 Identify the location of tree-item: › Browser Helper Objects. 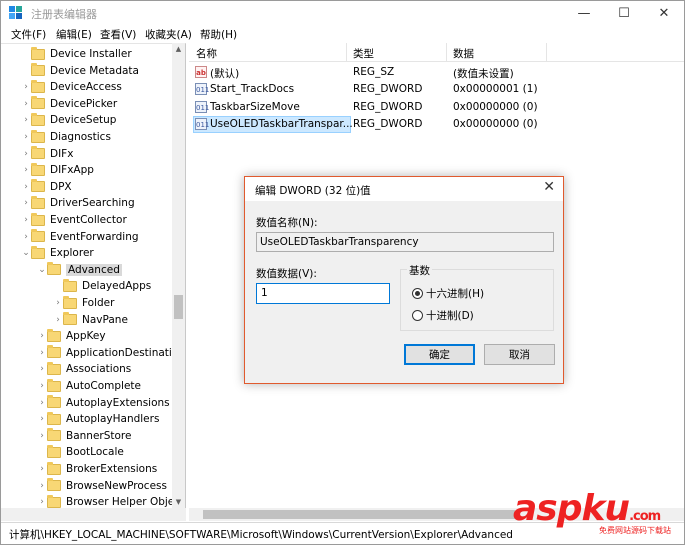
(111, 501).